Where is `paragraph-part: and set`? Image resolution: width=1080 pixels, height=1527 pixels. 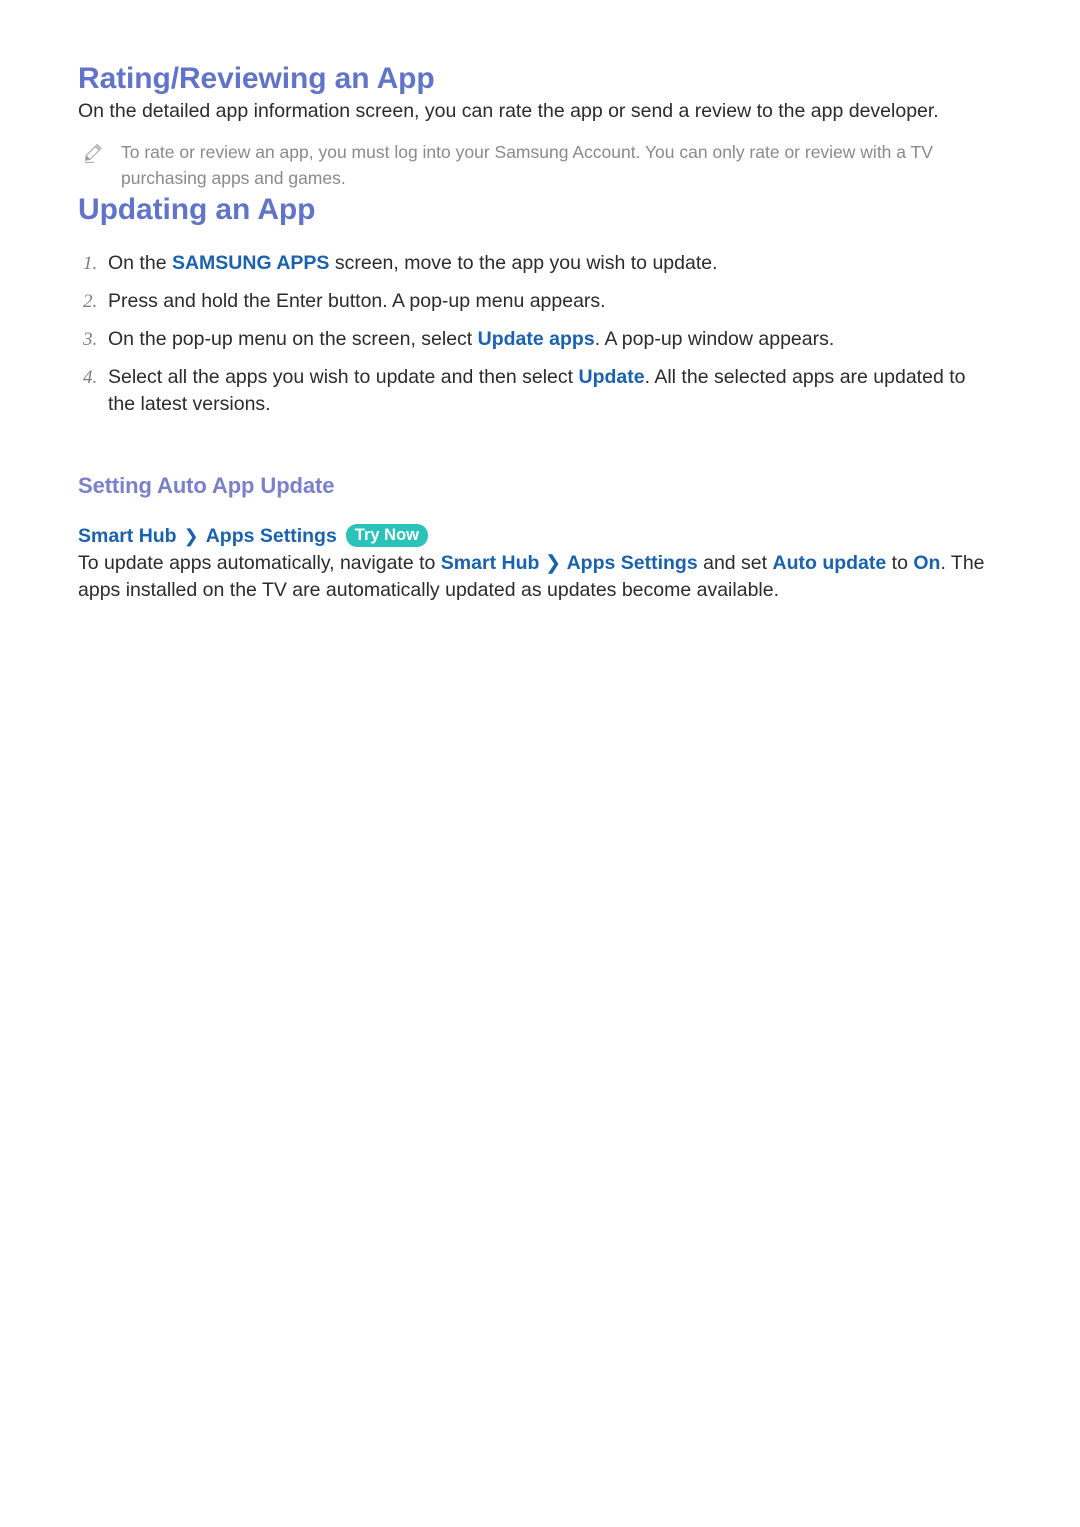
paragraph-part: and set is located at coordinates (735, 562).